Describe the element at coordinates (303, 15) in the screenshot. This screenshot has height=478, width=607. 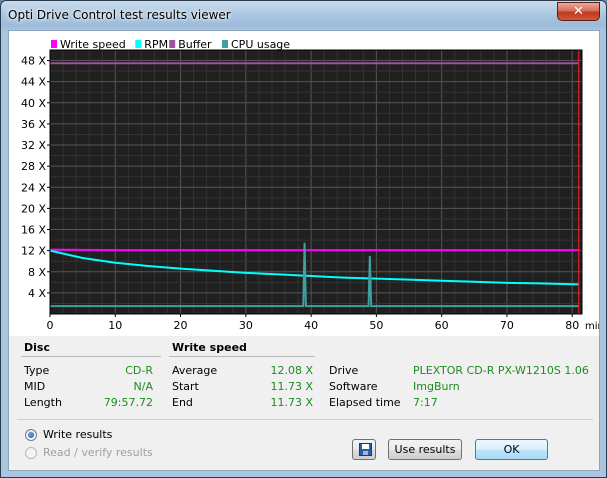
I see `title-bar: Opti Drive Control test results viewer ✕` at that location.